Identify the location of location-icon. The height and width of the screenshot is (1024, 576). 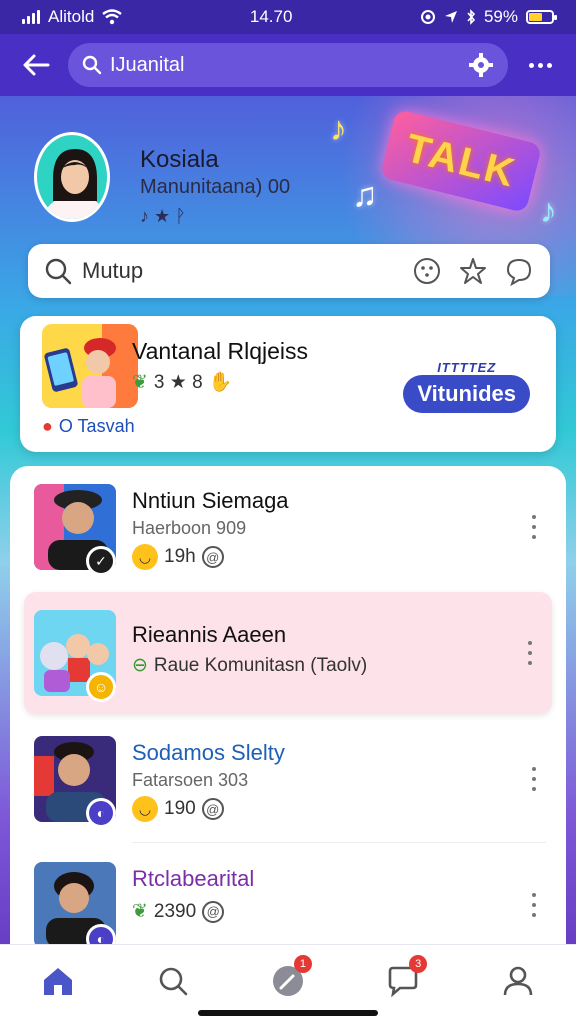
(450, 17).